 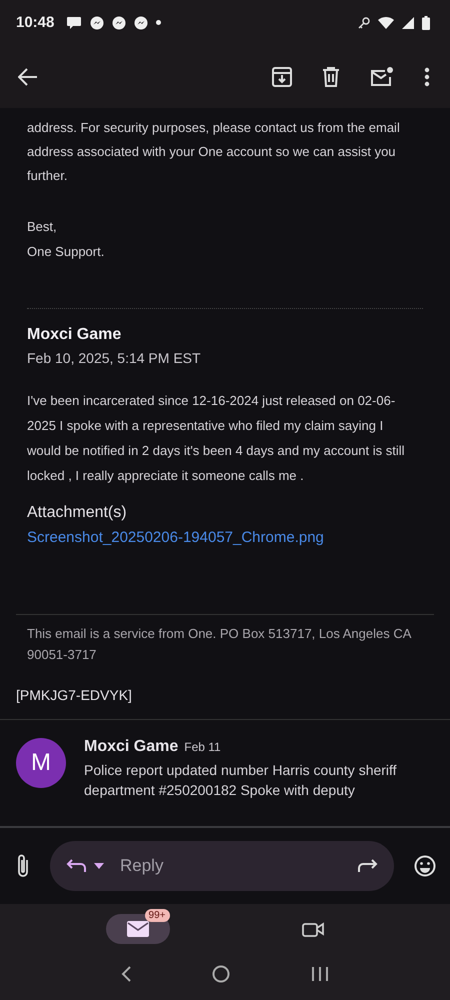 What do you see at coordinates (202, 747) in the screenshot?
I see `message-date: Feb 11` at bounding box center [202, 747].